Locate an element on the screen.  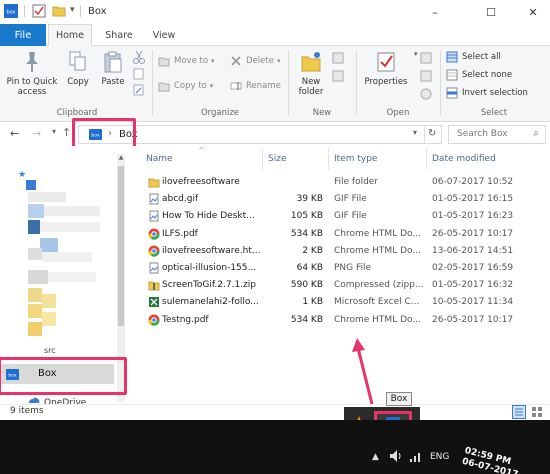
delete-button: Delete ▾ is located at coordinates (255, 61).